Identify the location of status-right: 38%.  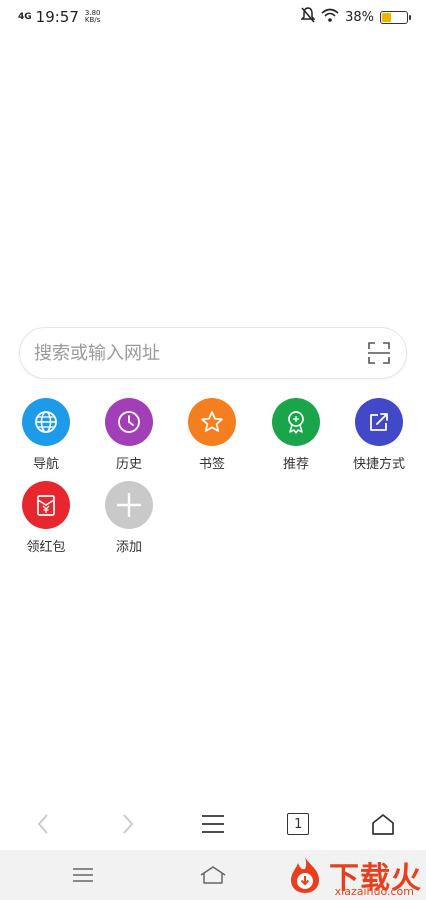
(355, 17).